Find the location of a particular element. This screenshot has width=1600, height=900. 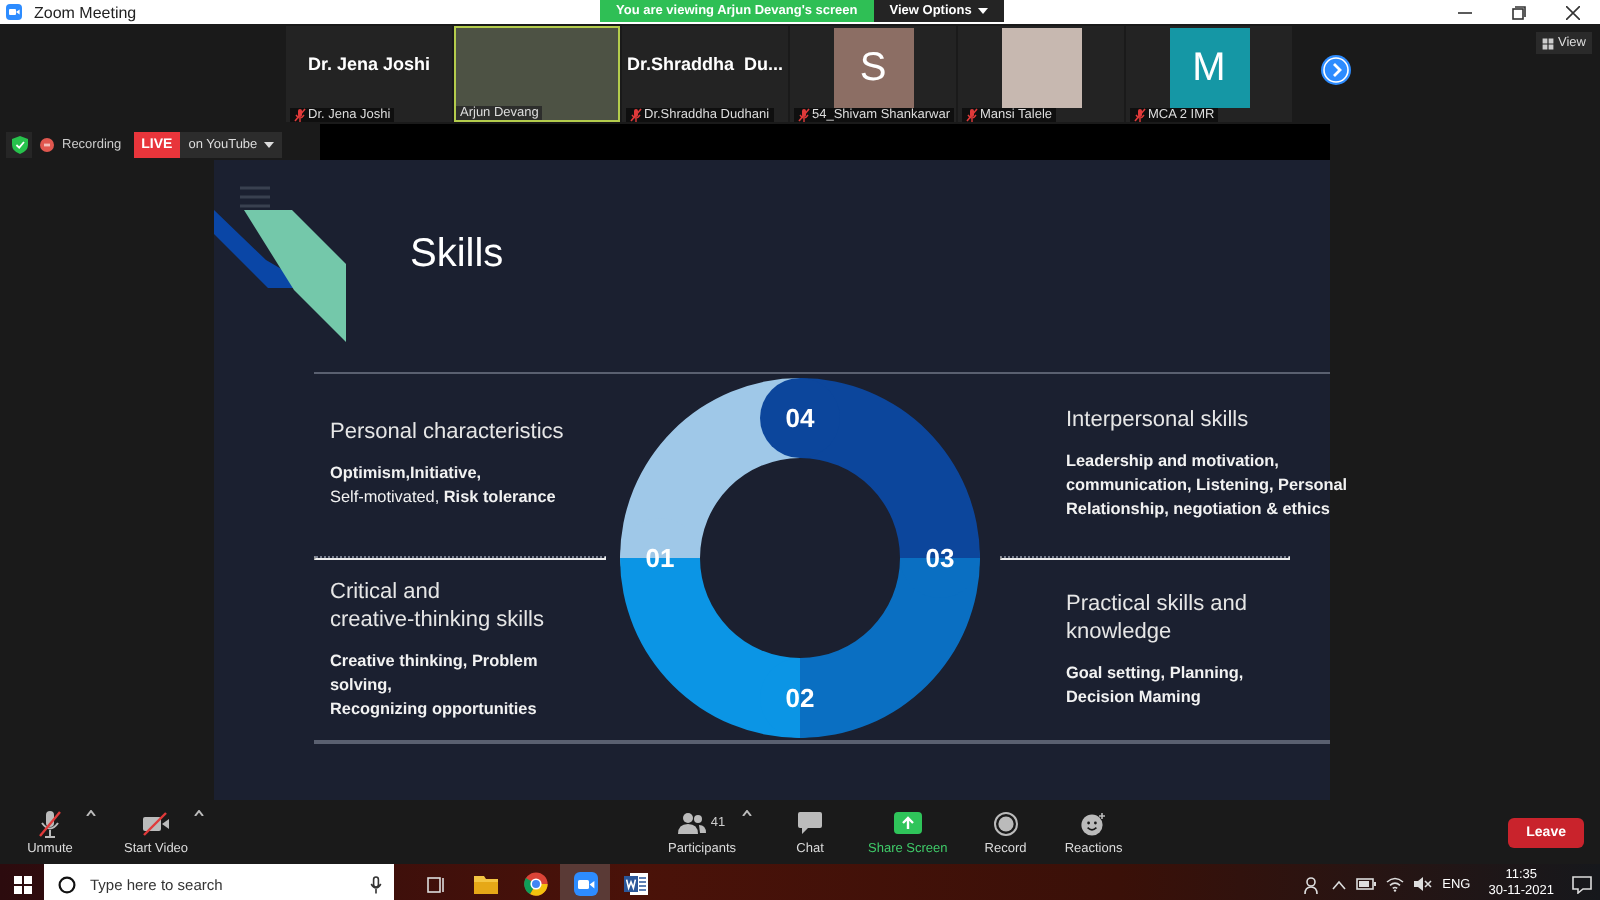

section-heading: Critical and creative-thinking skills is located at coordinates (437, 605).